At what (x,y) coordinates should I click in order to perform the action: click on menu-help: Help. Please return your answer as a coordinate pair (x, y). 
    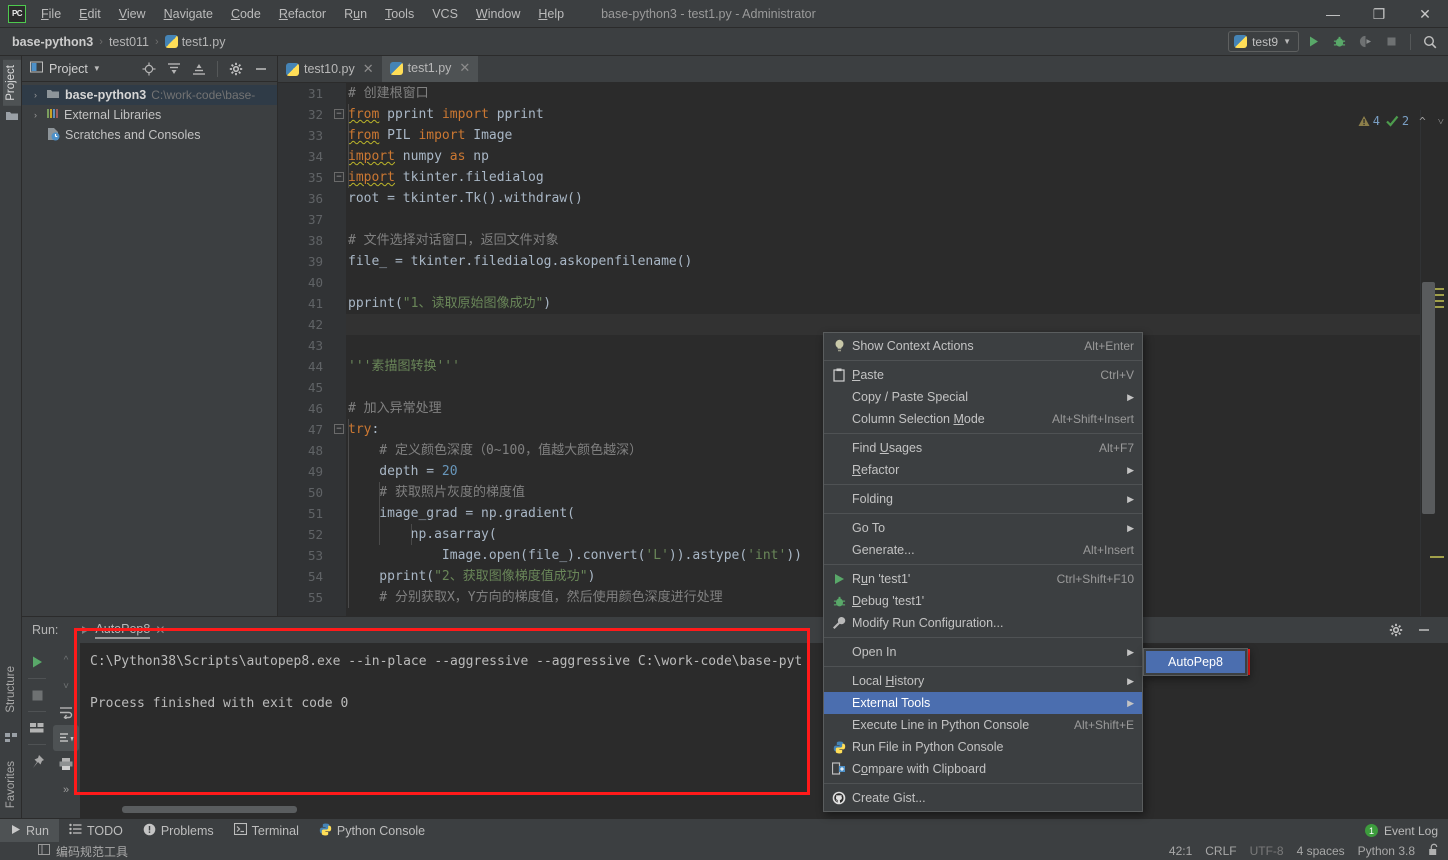
    Looking at the image, I should click on (551, 14).